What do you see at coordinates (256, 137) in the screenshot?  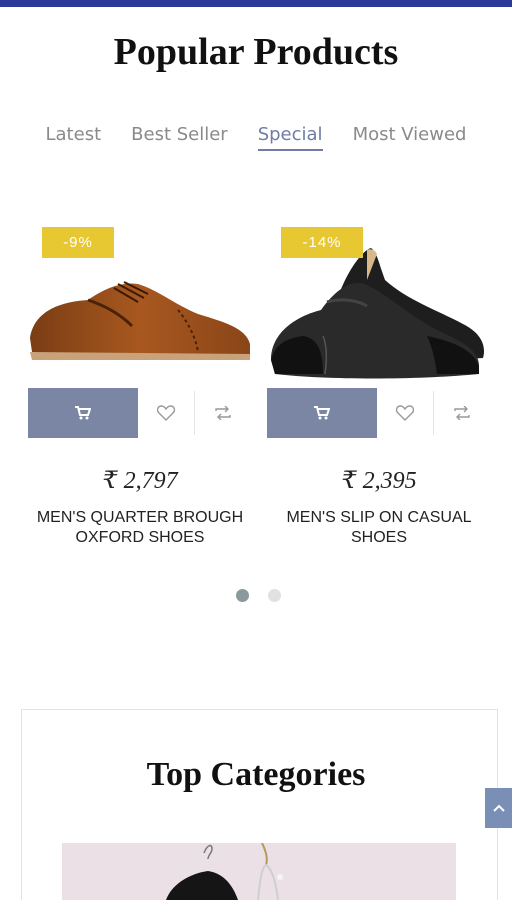 I see `product-tabs: Latest Best Seller Special Most Viewed` at bounding box center [256, 137].